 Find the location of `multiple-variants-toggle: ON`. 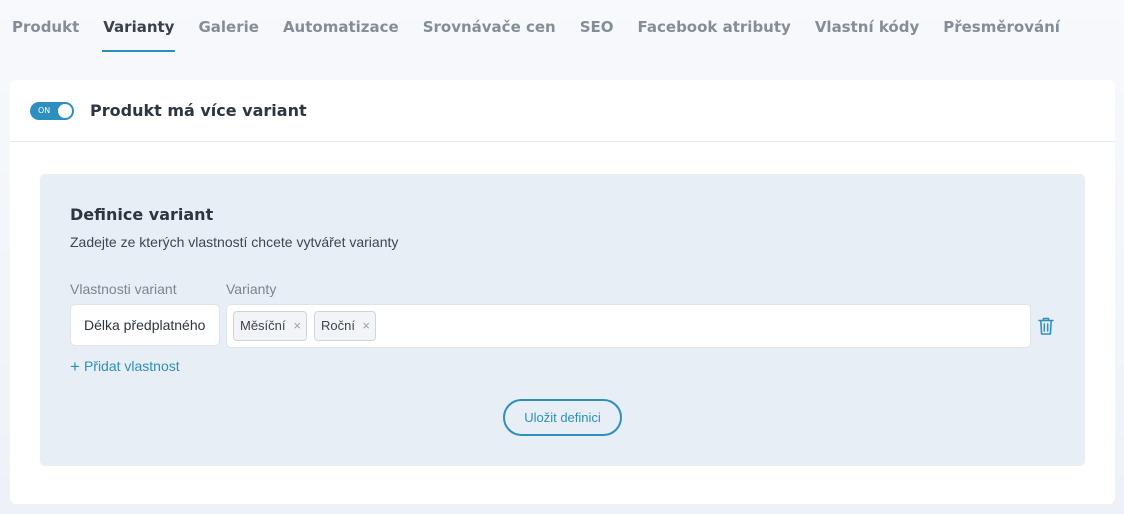

multiple-variants-toggle: ON is located at coordinates (52, 111).